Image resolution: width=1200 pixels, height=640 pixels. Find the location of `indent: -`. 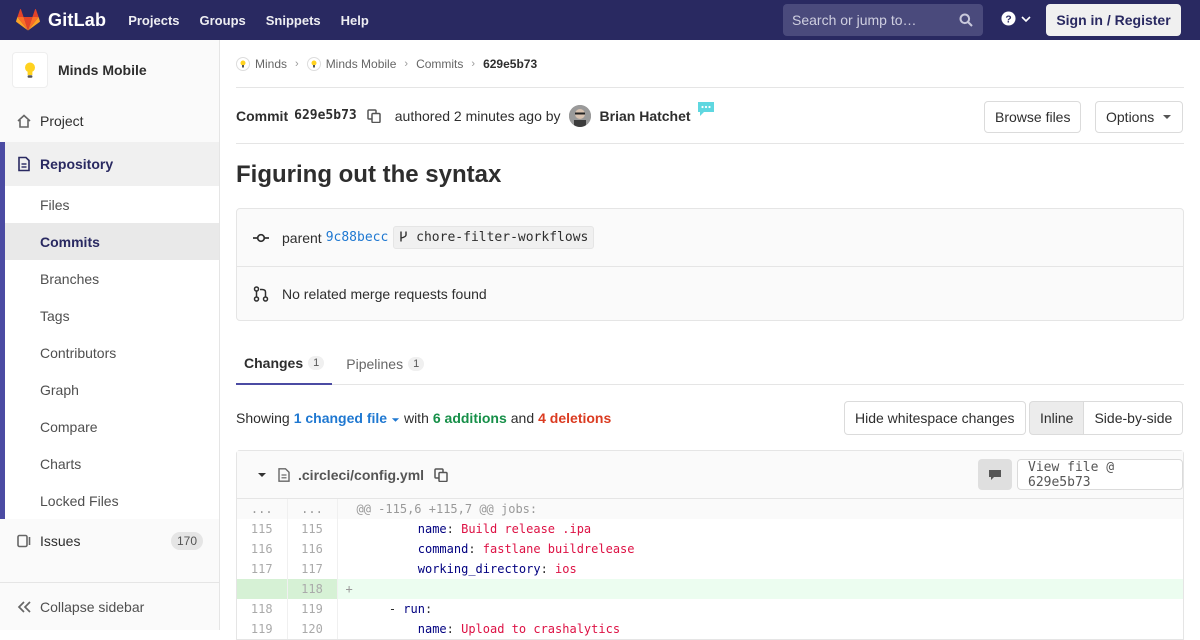

indent: - is located at coordinates (374, 609).